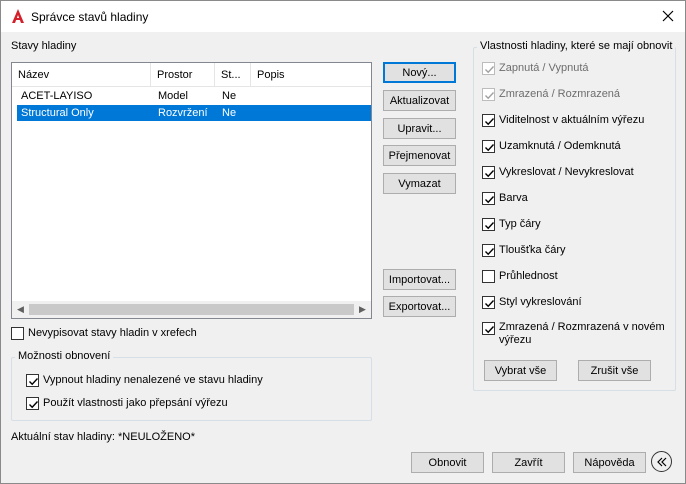 This screenshot has width=686, height=484. Describe the element at coordinates (661, 461) in the screenshot. I see `chevron-left-circle-icon` at that location.